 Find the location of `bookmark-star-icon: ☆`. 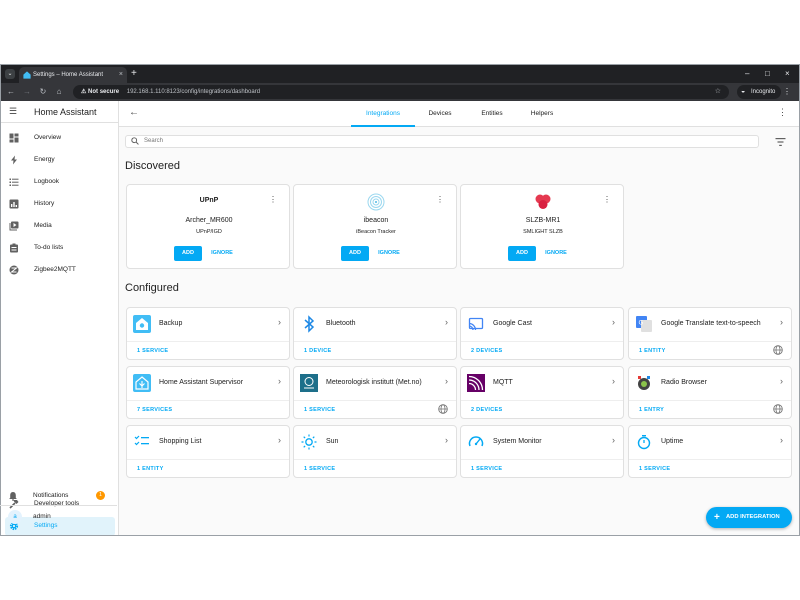

bookmark-star-icon: ☆ is located at coordinates (718, 92).